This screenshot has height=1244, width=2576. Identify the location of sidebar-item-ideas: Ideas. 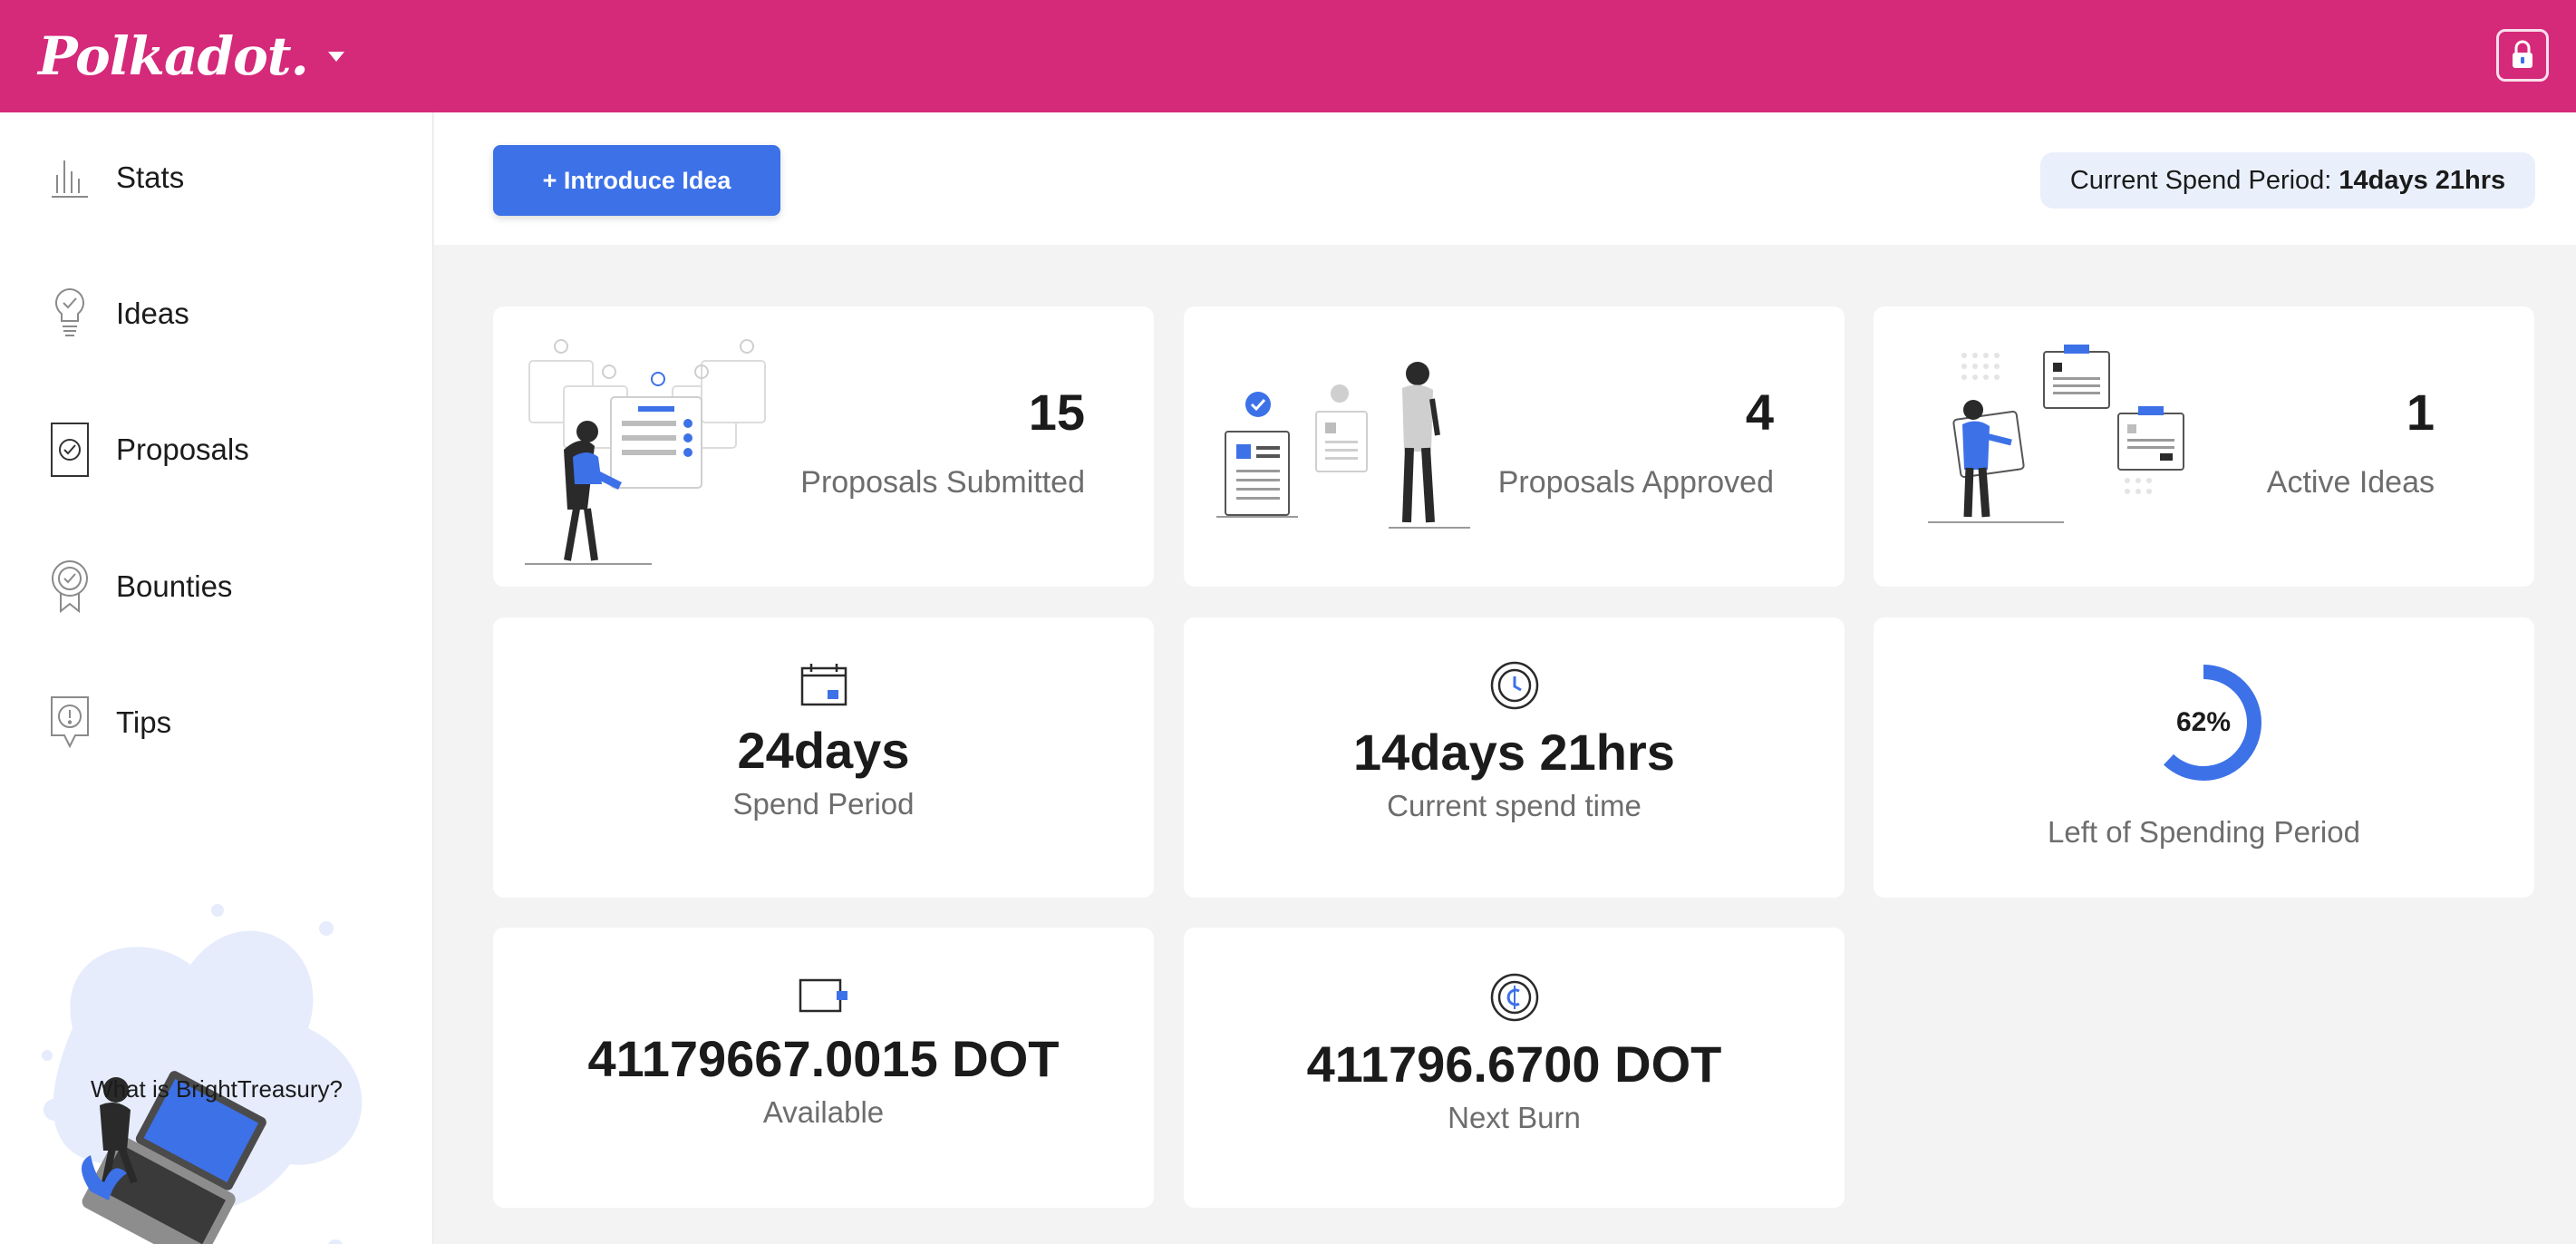
(221, 313).